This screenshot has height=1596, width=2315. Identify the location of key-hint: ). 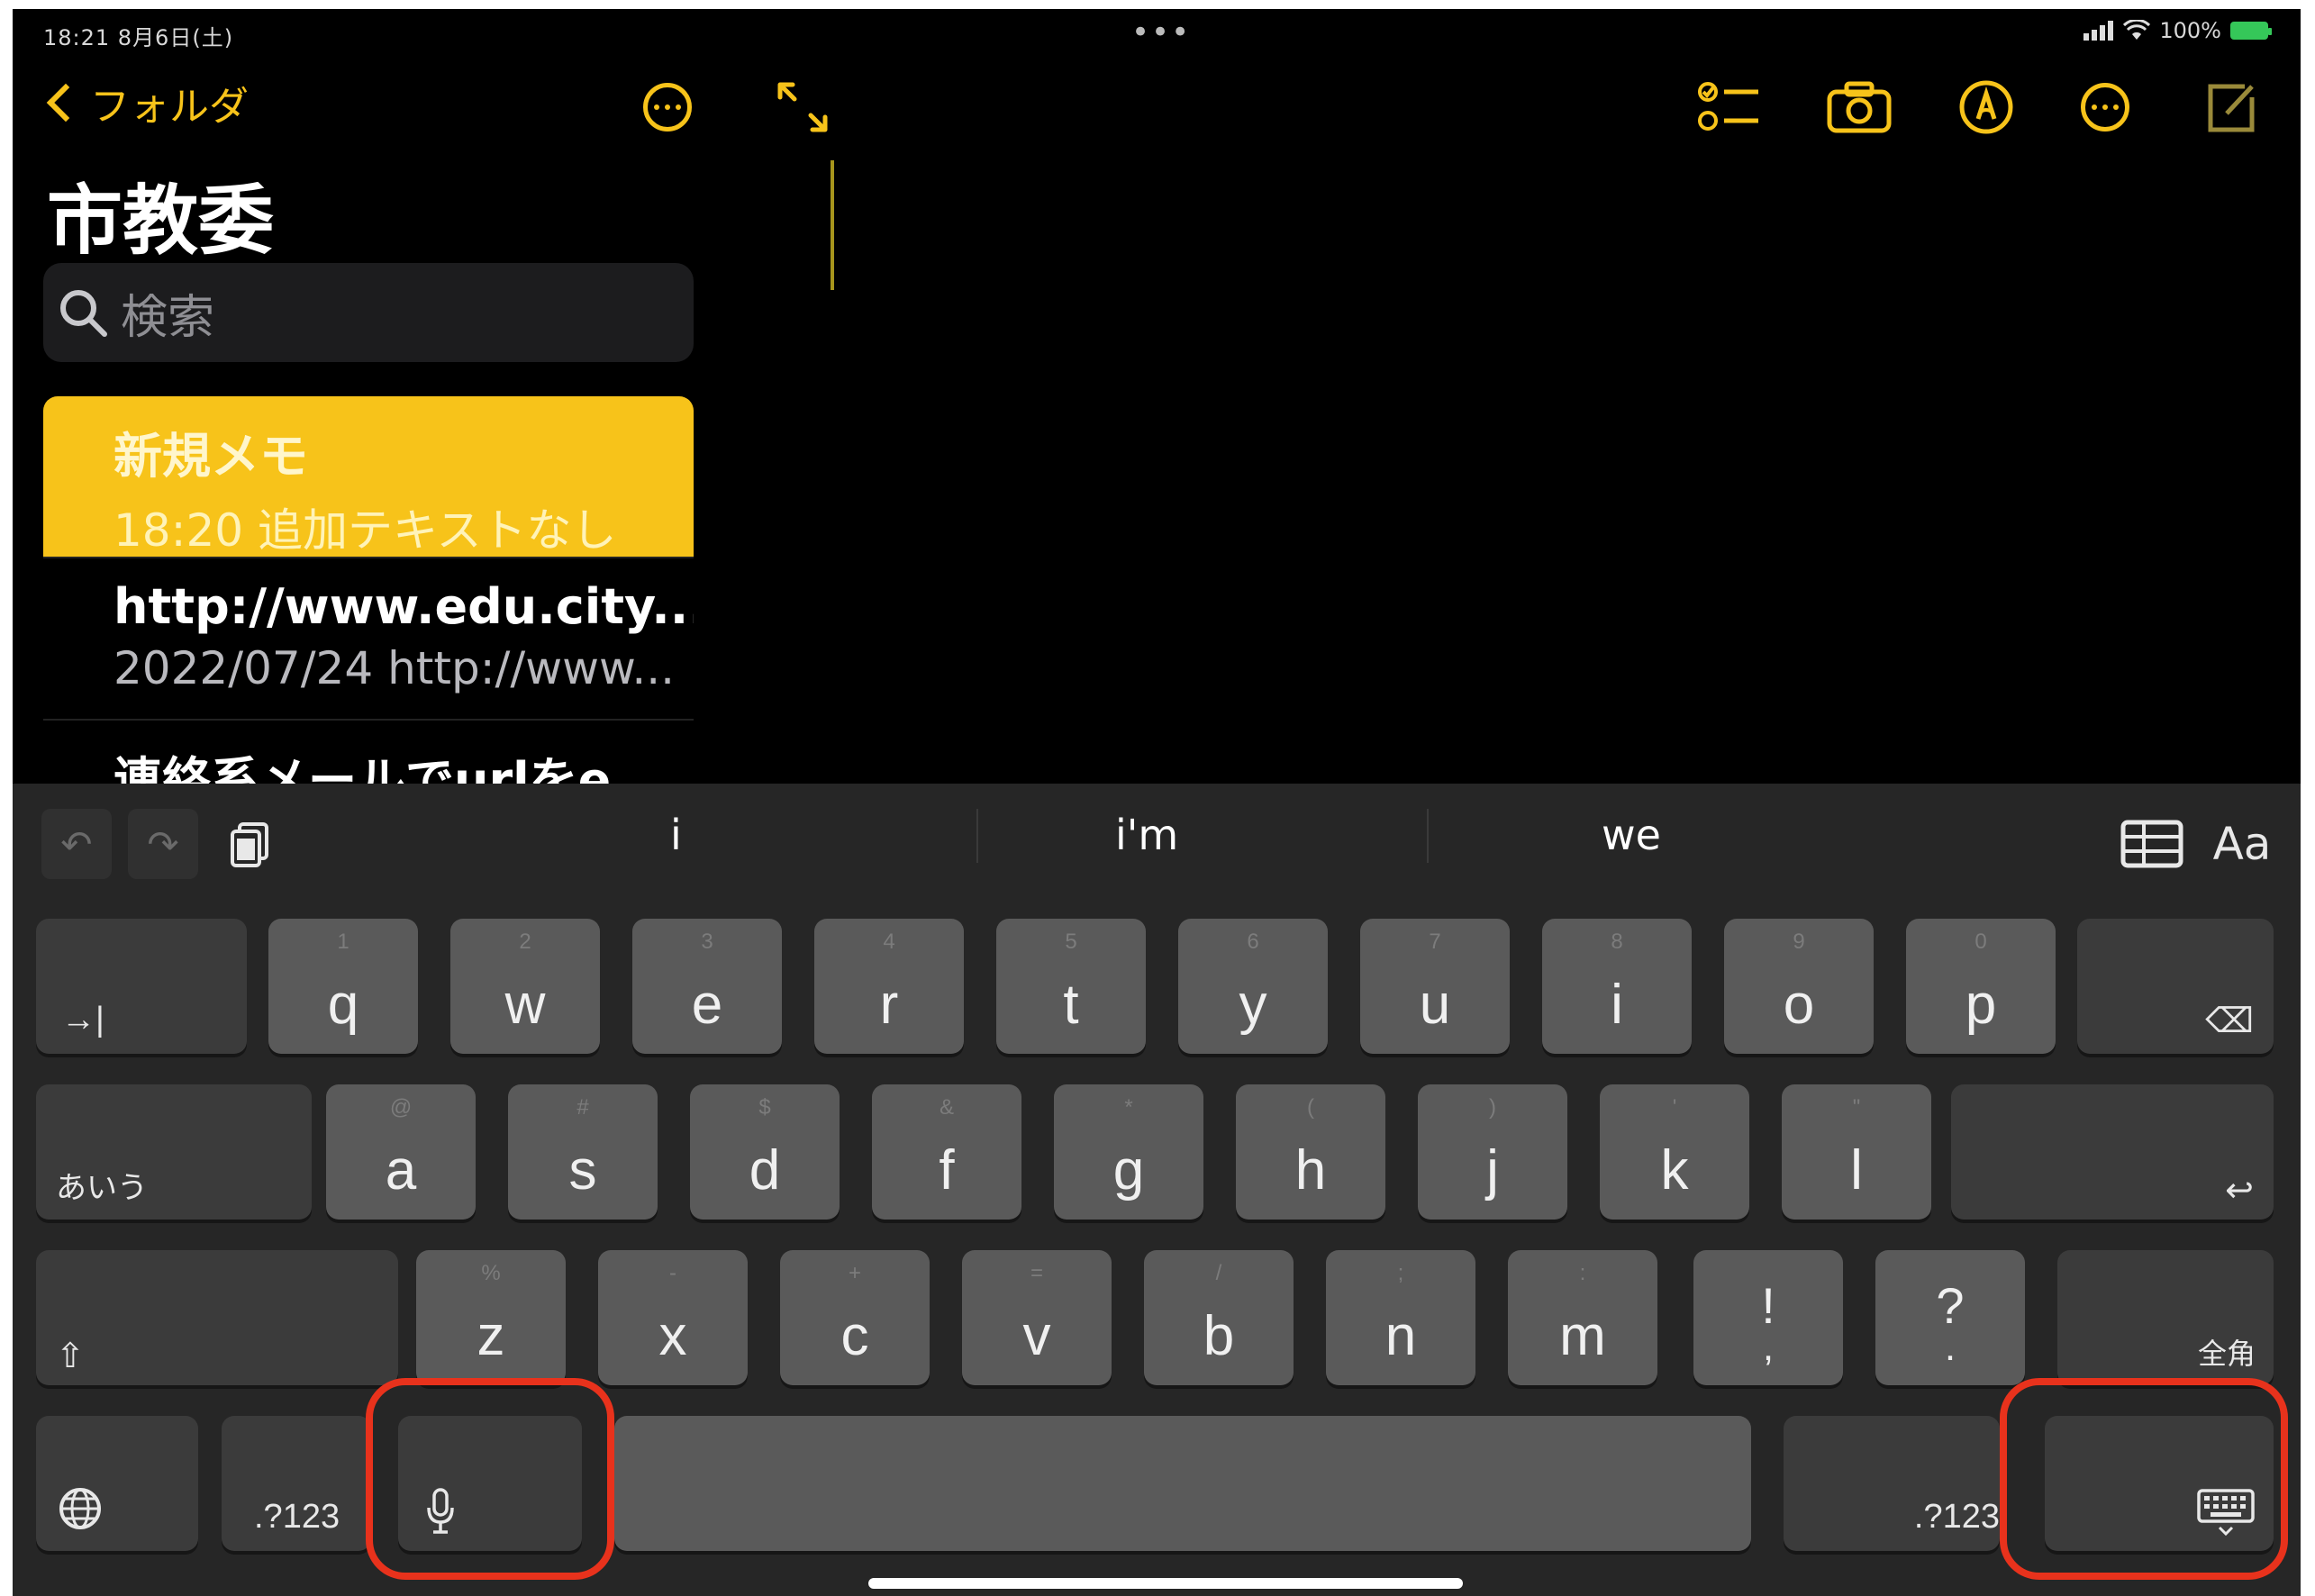
(1493, 1107).